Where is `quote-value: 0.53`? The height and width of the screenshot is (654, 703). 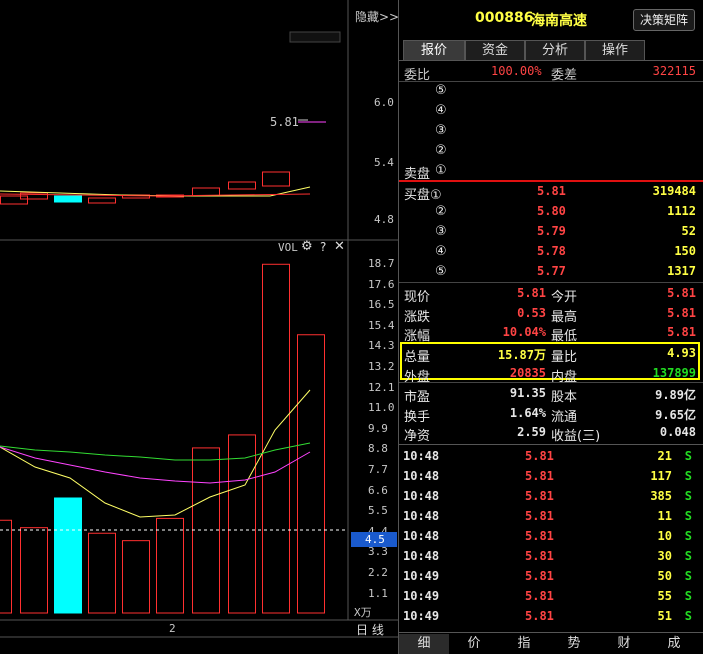 quote-value: 0.53 is located at coordinates (531, 312).